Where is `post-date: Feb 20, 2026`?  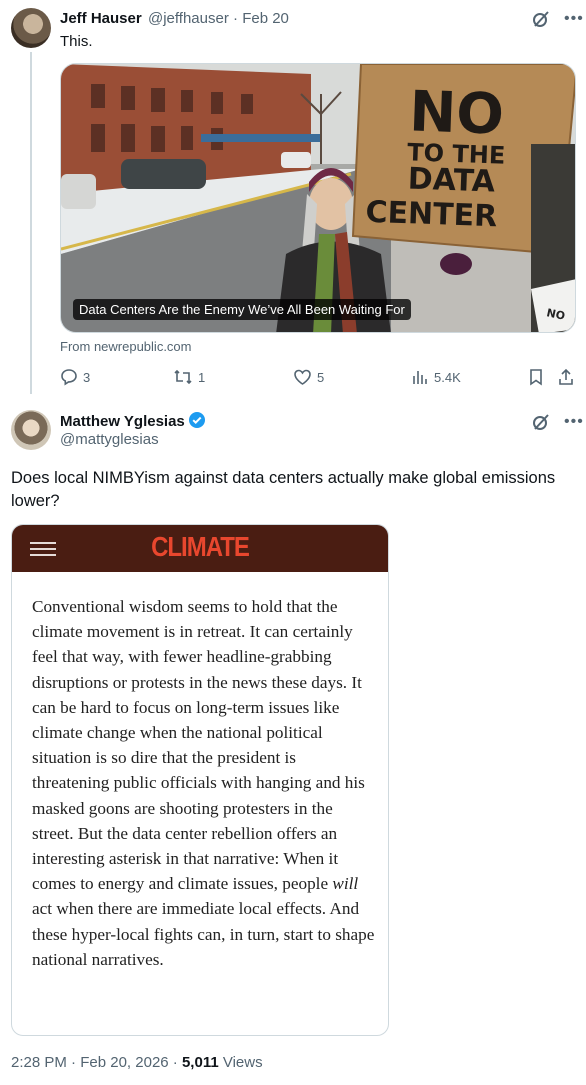
post-date: Feb 20, 2026 is located at coordinates (124, 1062).